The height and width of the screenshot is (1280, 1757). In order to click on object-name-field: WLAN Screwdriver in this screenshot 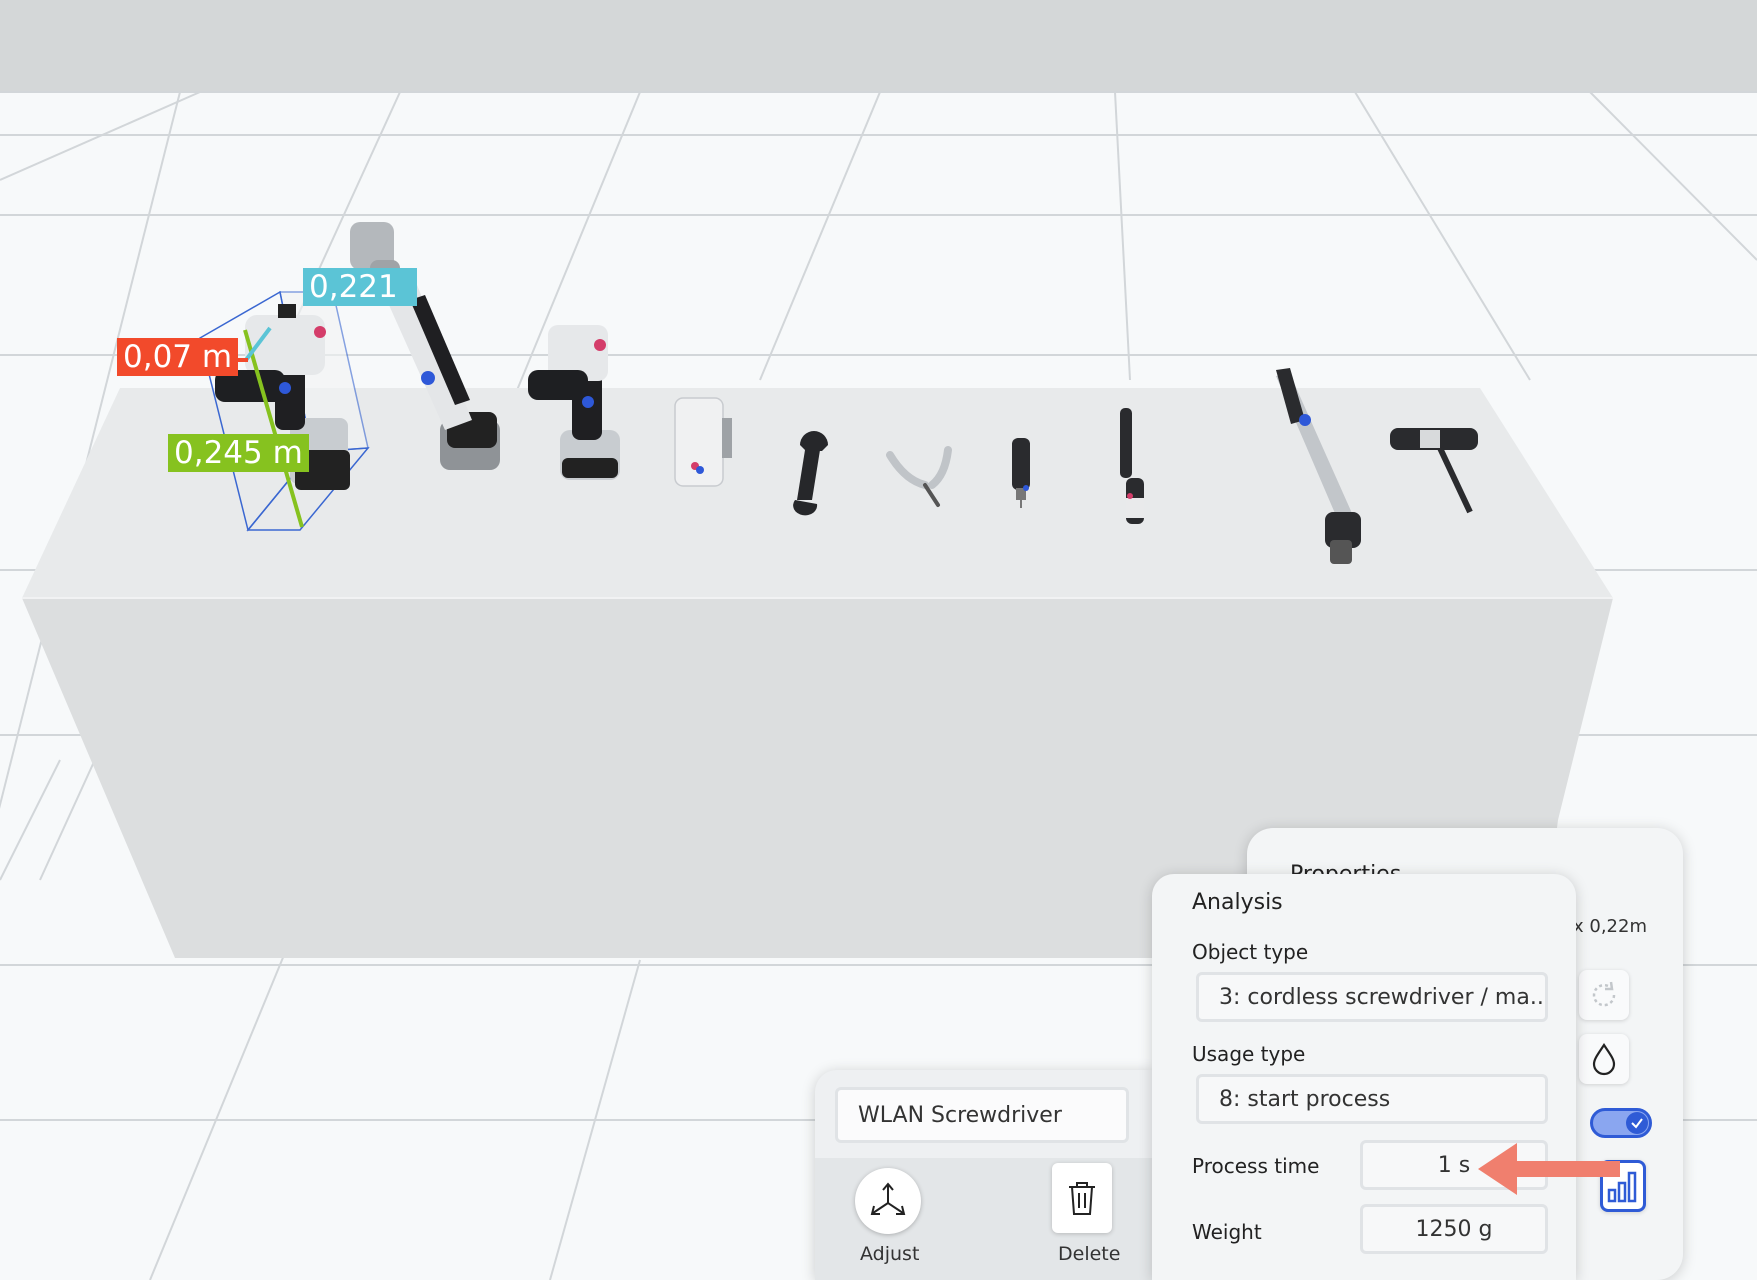, I will do `click(982, 1115)`.